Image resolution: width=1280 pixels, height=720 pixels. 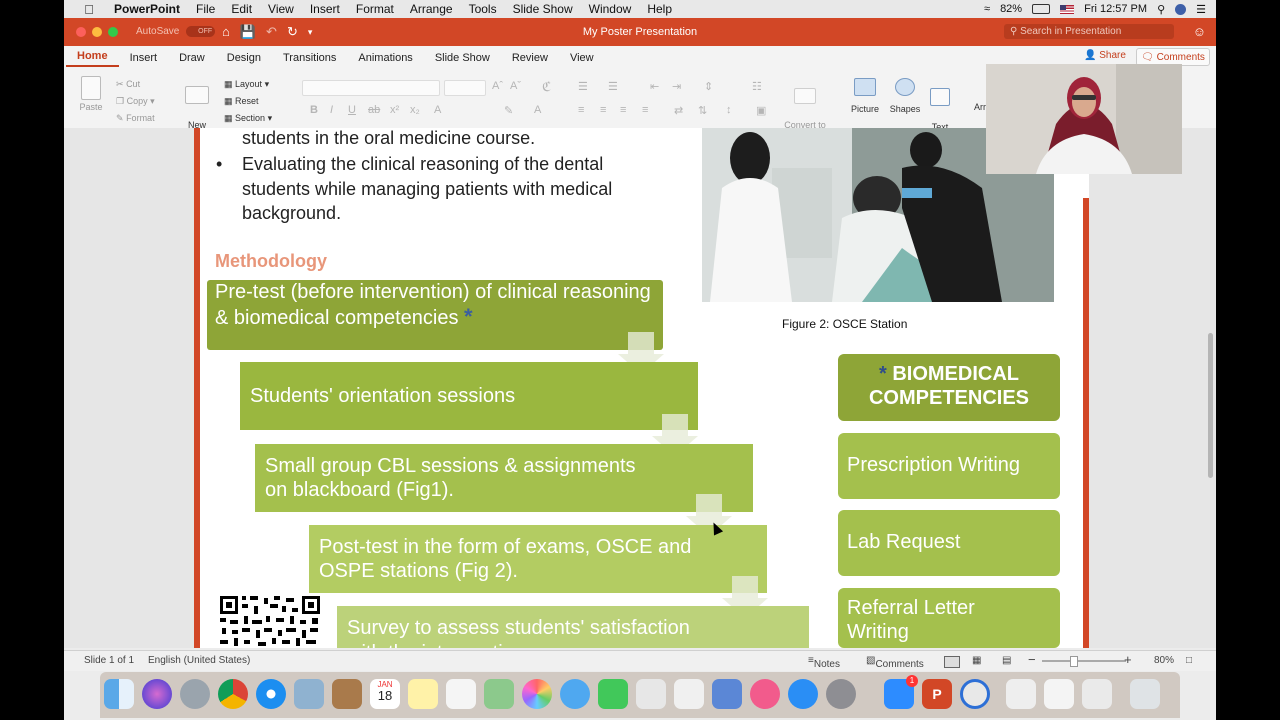 I want to click on wifi-icon: ≈, so click(x=987, y=9).